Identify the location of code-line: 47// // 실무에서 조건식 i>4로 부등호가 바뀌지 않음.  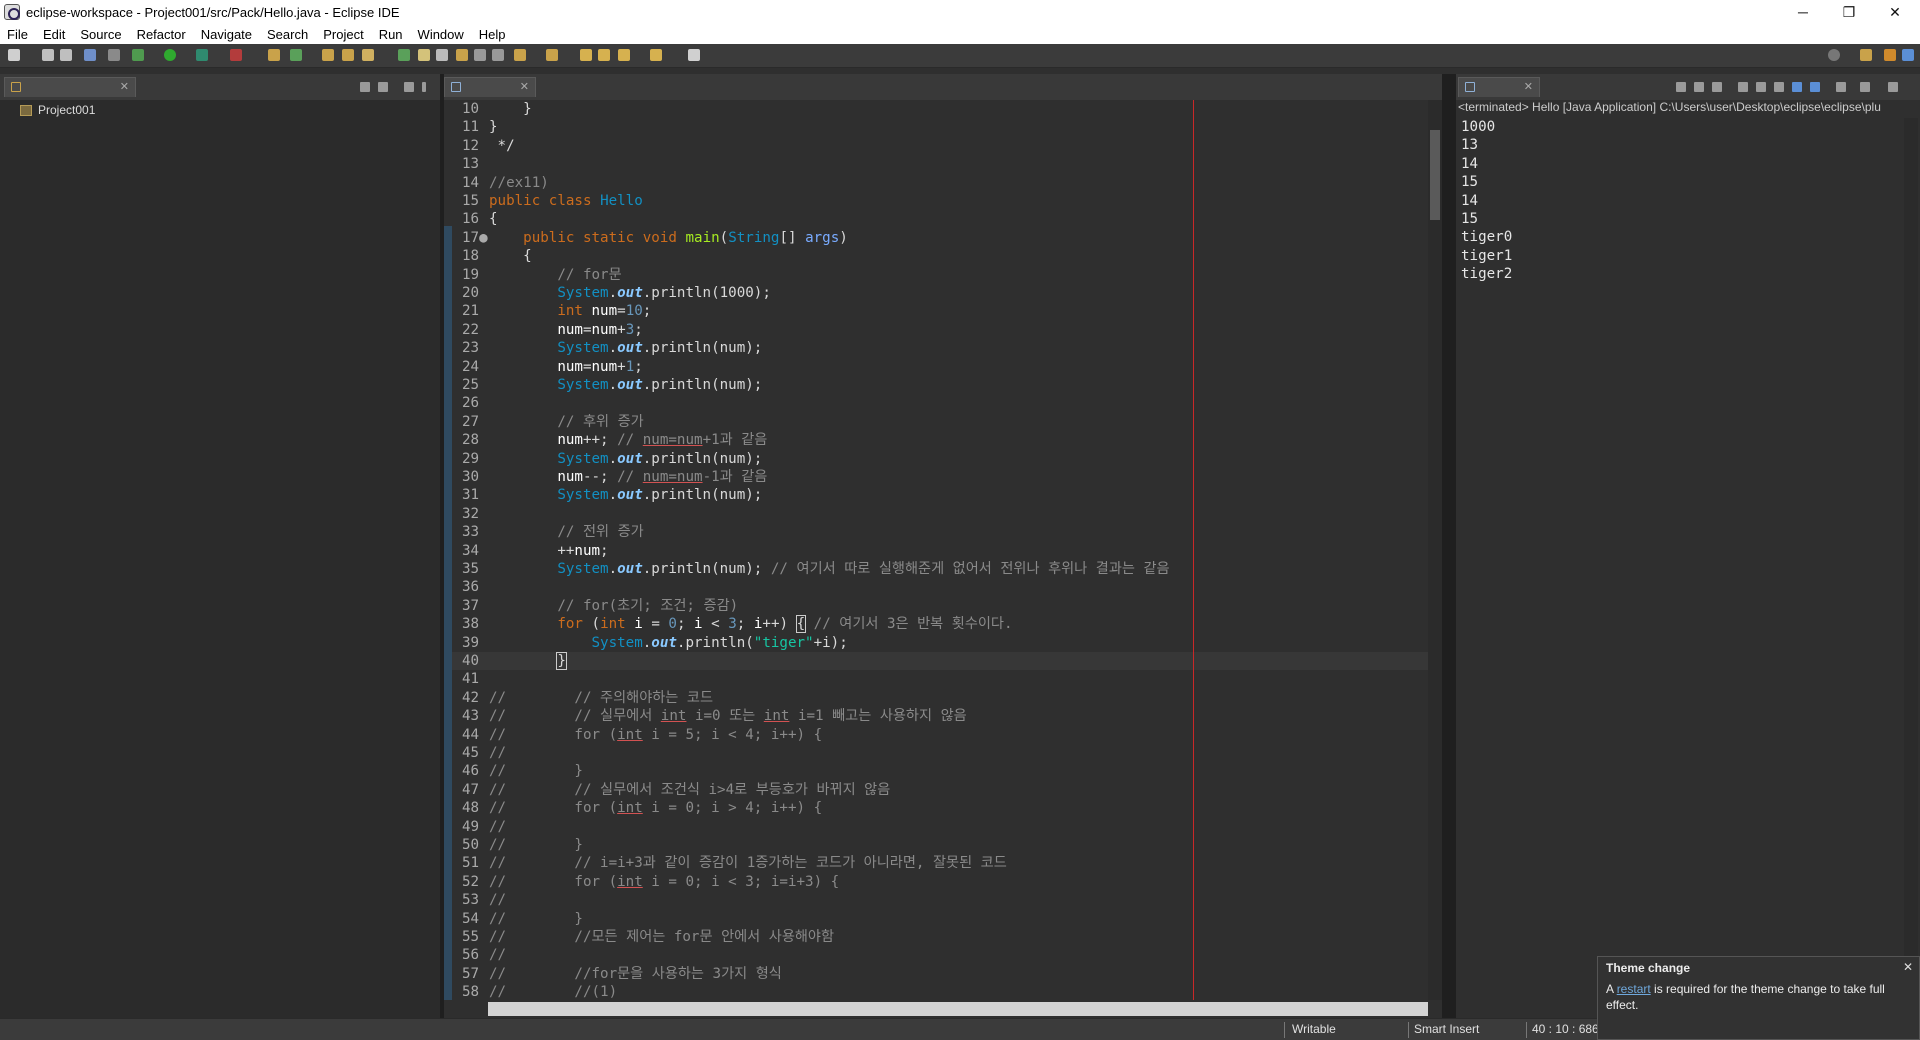
(936, 790).